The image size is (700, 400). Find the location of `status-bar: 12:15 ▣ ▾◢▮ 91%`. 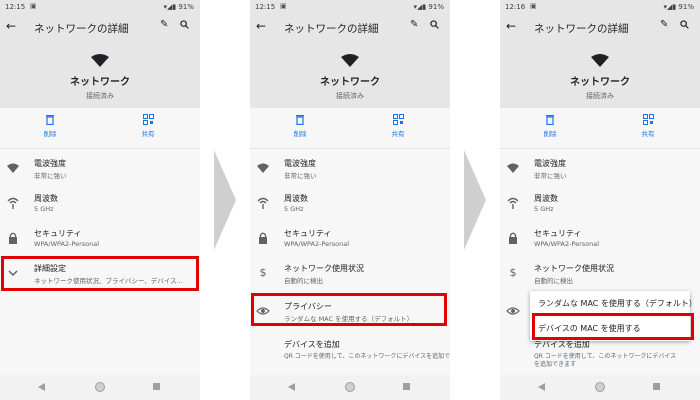

status-bar: 12:15 ▣ ▾◢▮ 91% is located at coordinates (350, 7).